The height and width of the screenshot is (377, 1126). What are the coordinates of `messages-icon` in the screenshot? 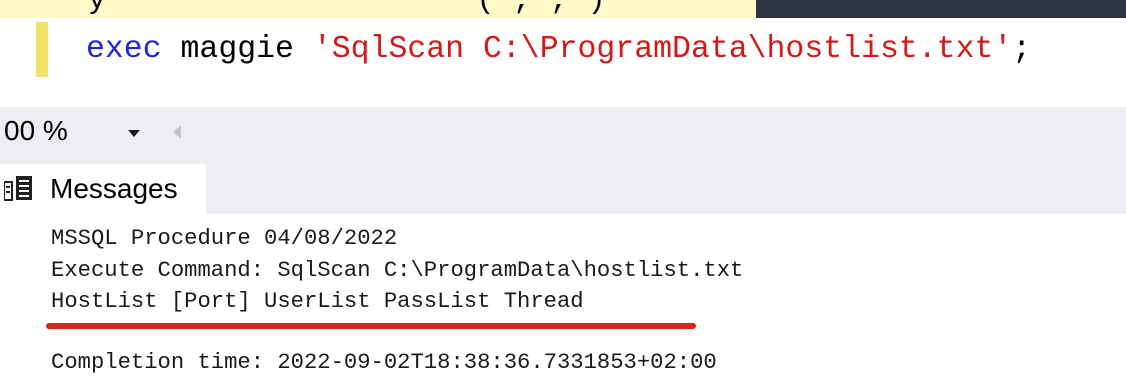 It's located at (18, 188).